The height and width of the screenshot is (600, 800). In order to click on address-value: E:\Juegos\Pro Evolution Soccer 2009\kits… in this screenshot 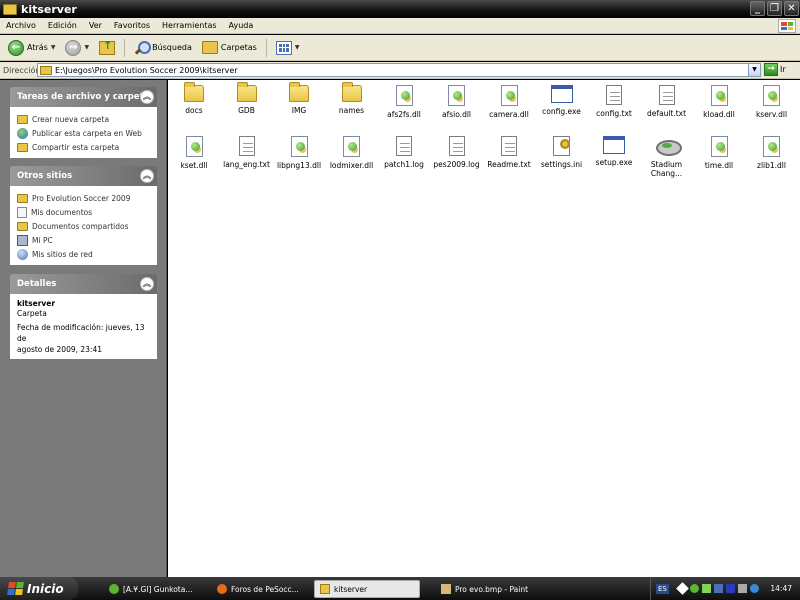, I will do `click(146, 70)`.